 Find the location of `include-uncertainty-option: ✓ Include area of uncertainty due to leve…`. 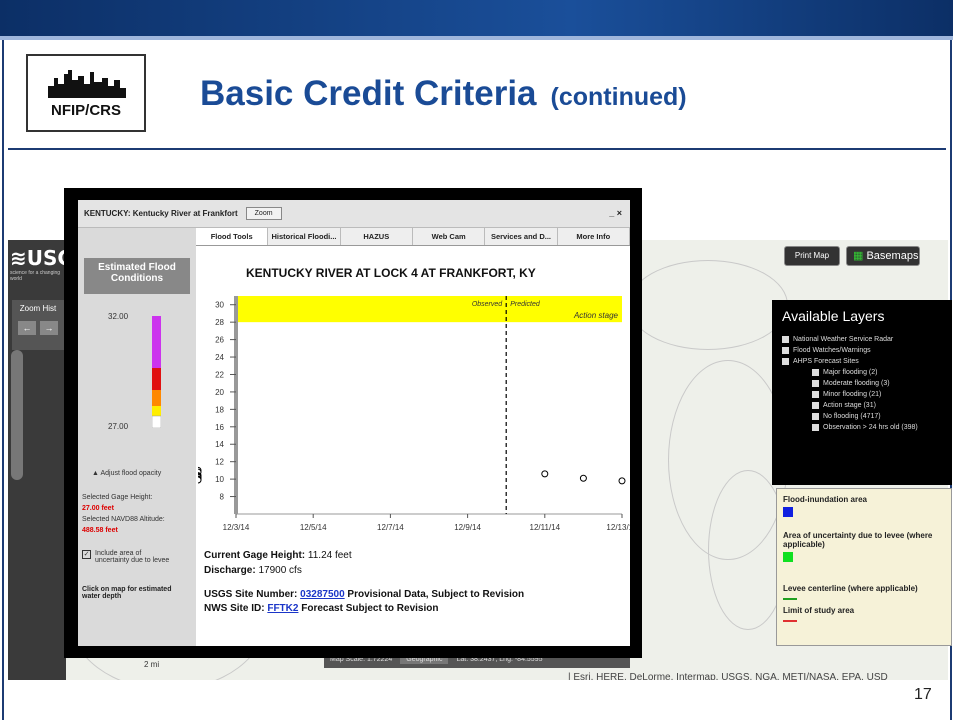

include-uncertainty-option: ✓ Include area of uncertainty due to leve… is located at coordinates (128, 557).